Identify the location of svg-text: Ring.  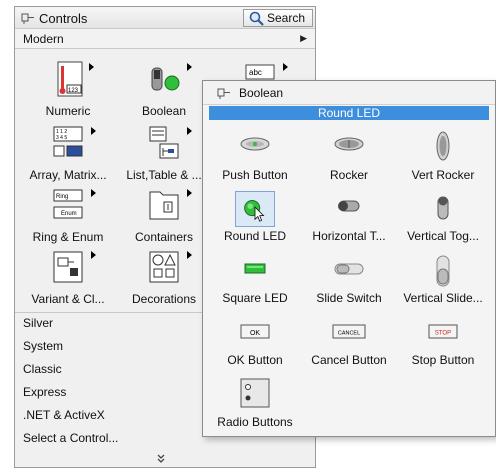
(62, 197).